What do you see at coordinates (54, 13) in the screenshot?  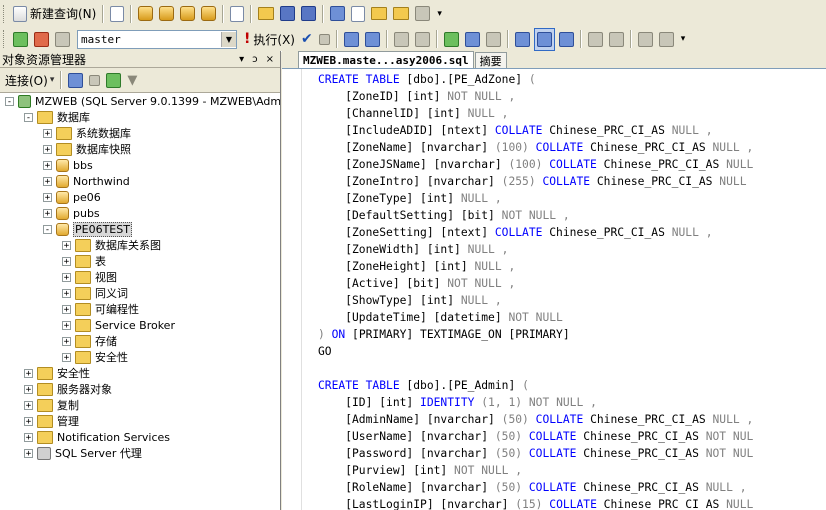 I see `new-query-button: 新建查询(N)` at bounding box center [54, 13].